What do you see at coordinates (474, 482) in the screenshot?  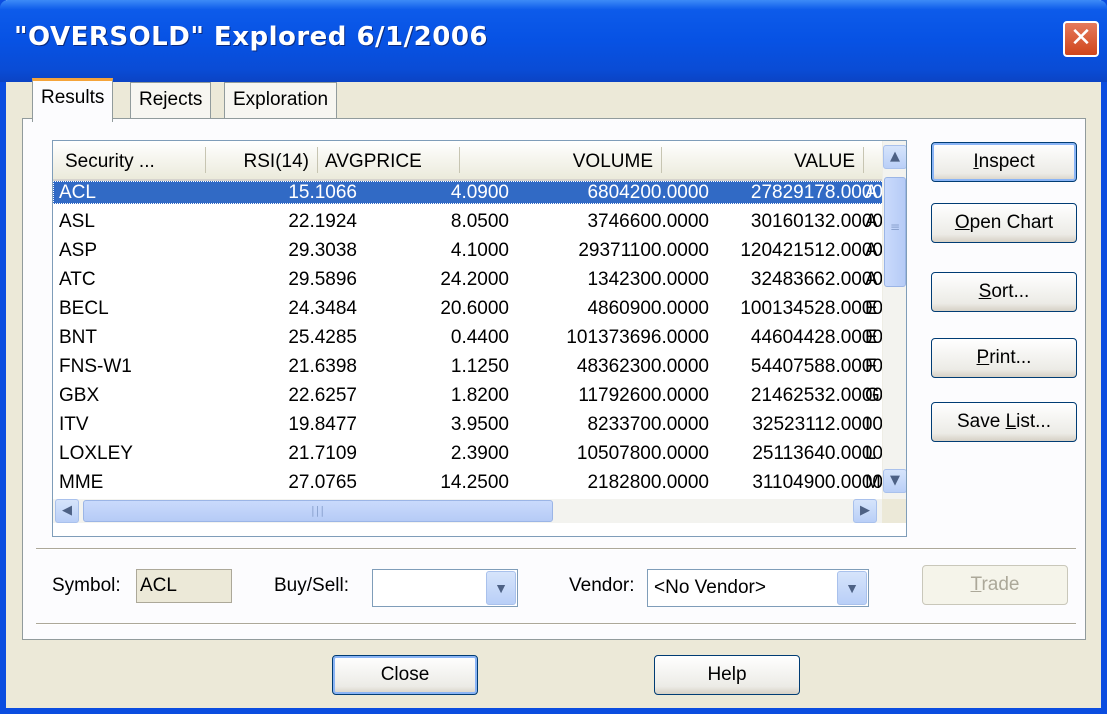 I see `table-cell-avgprice: 14.2500` at bounding box center [474, 482].